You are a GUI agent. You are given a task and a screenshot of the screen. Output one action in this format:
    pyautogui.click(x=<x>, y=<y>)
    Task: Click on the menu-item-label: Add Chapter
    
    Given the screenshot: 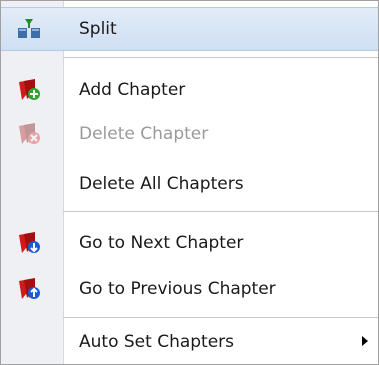 What is the action you would take?
    pyautogui.click(x=132, y=90)
    